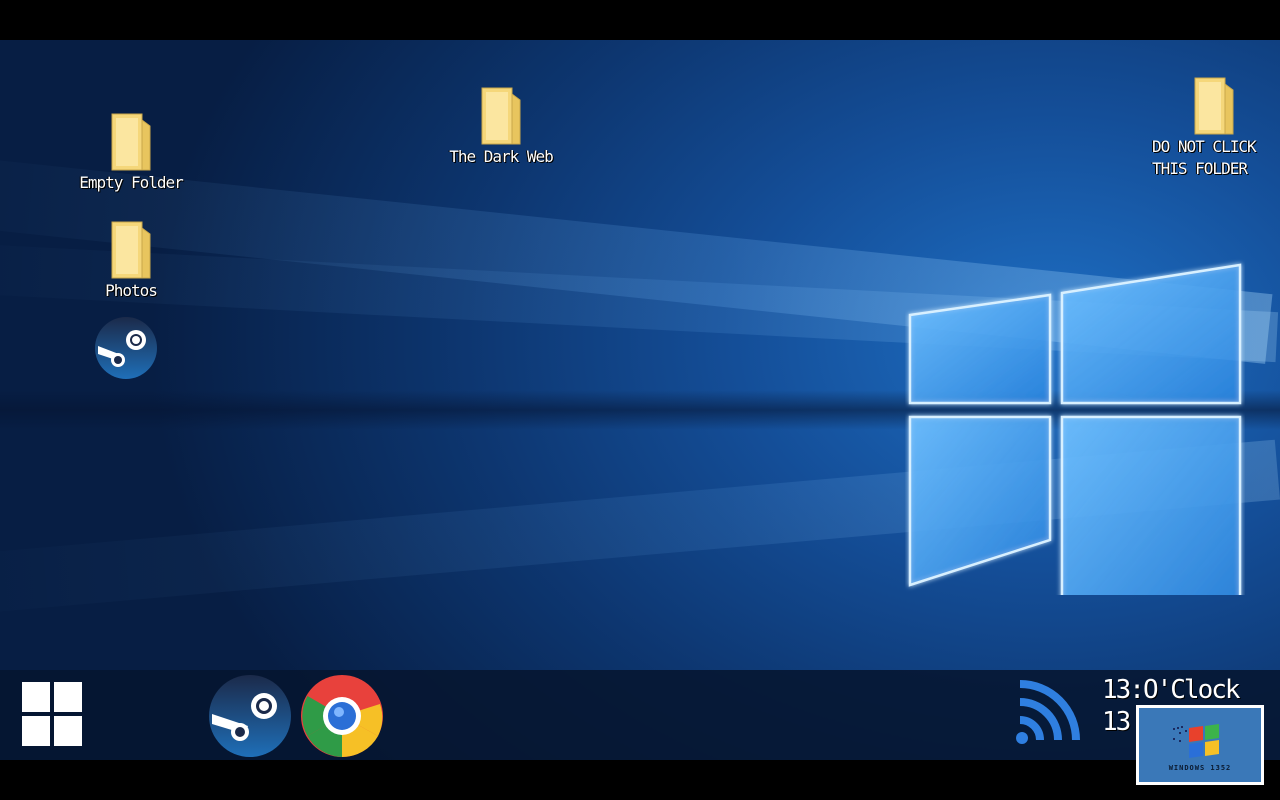 This screenshot has width=1280, height=800. What do you see at coordinates (1200, 745) in the screenshot?
I see `windows-1352-badge: WINDOWS 1352` at bounding box center [1200, 745].